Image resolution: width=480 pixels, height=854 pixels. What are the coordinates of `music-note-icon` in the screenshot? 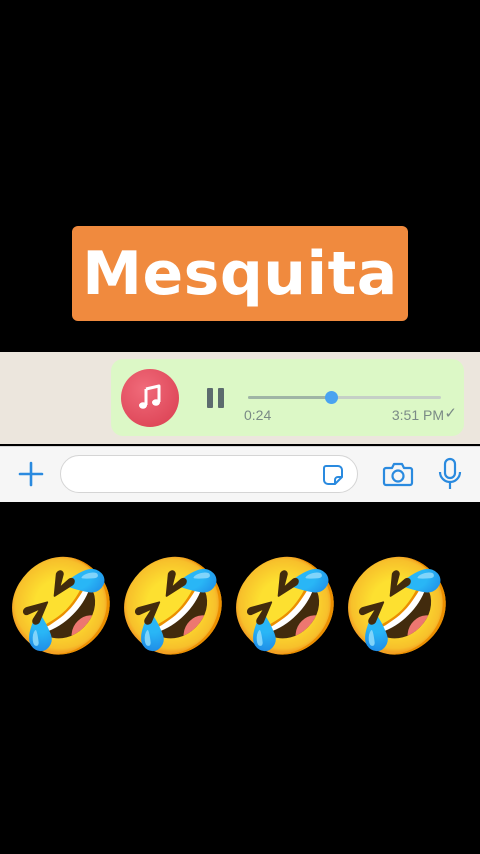 It's located at (150, 398).